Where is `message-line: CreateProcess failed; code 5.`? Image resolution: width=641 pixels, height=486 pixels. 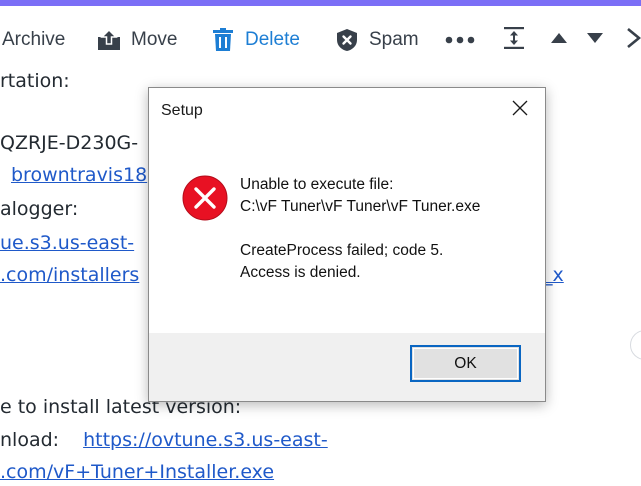 message-line: CreateProcess failed; code 5. is located at coordinates (342, 250).